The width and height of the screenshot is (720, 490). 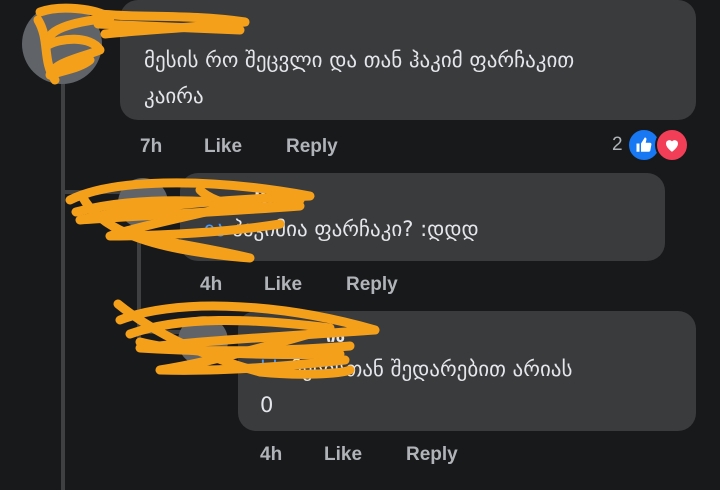 What do you see at coordinates (335, 337) in the screenshot?
I see `comment-author: ია` at bounding box center [335, 337].